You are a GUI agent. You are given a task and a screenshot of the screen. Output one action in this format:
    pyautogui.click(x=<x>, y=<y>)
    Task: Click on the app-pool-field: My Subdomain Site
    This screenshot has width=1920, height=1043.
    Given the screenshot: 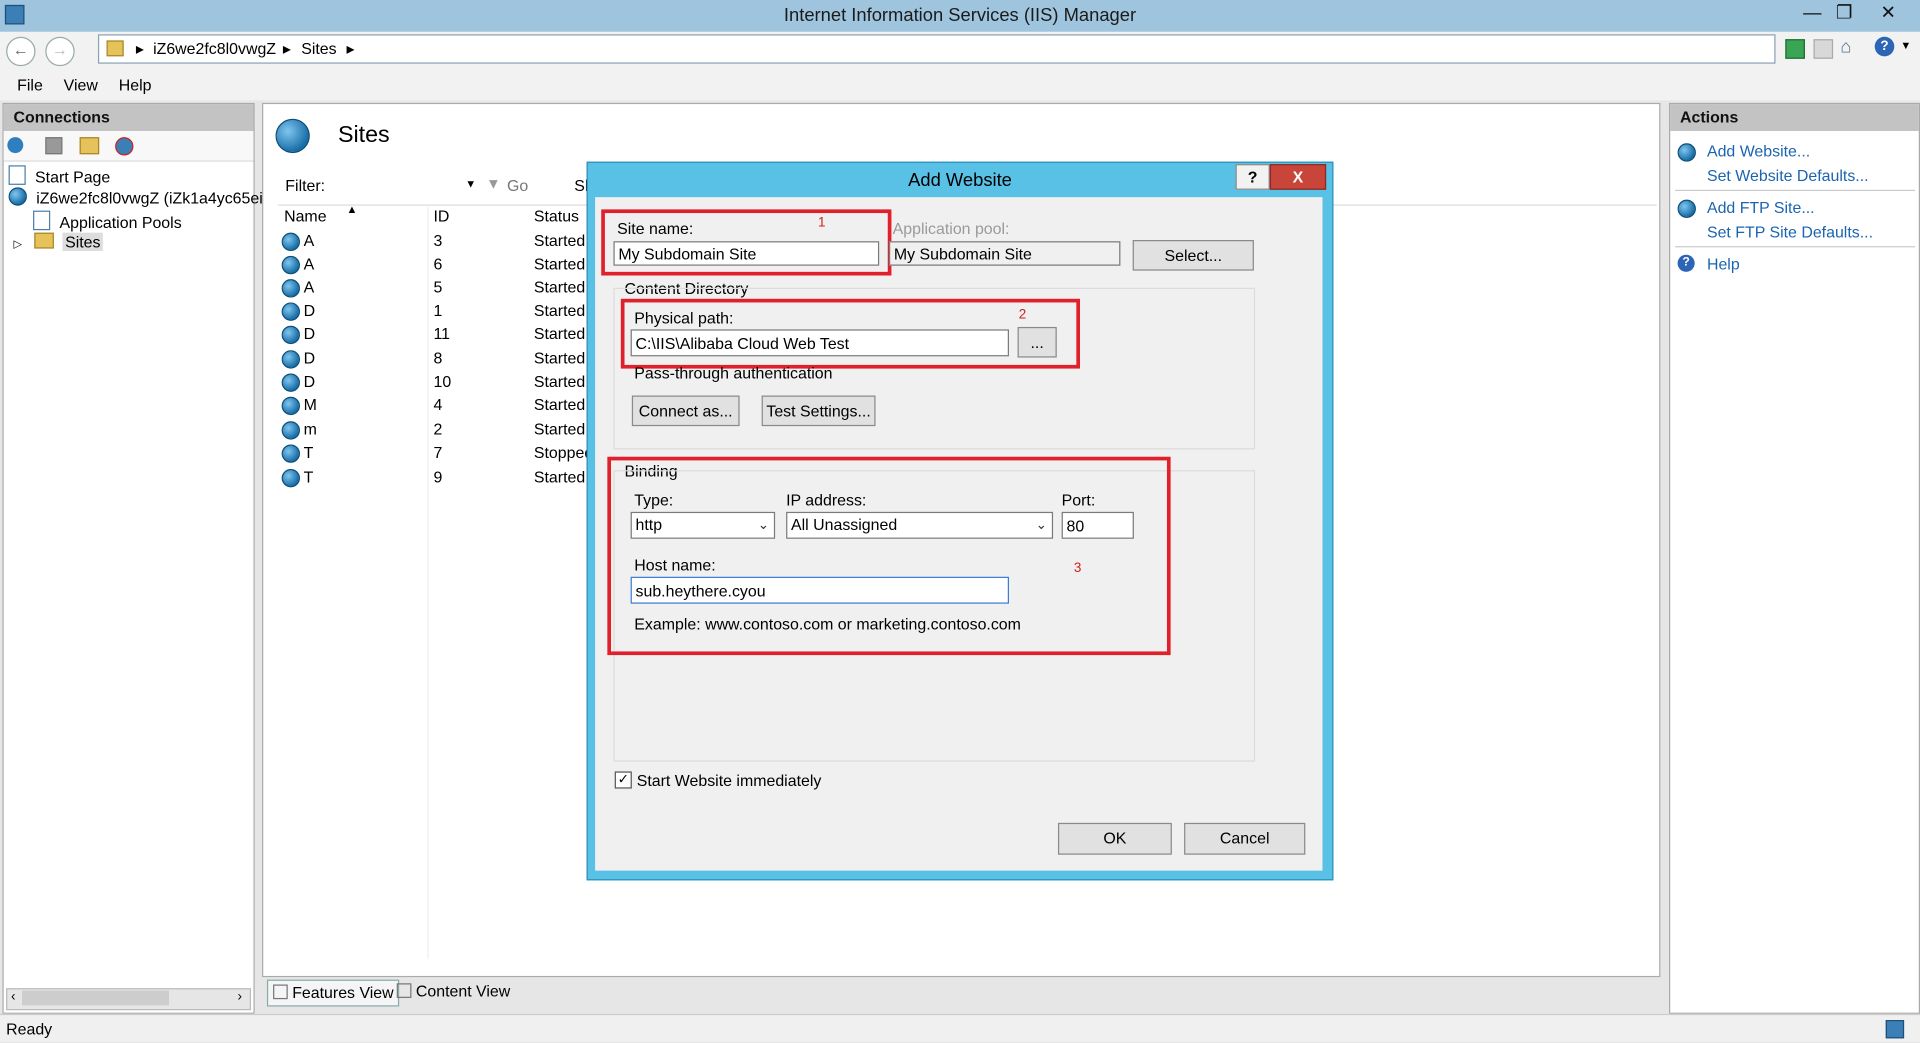 What is the action you would take?
    pyautogui.click(x=1004, y=253)
    